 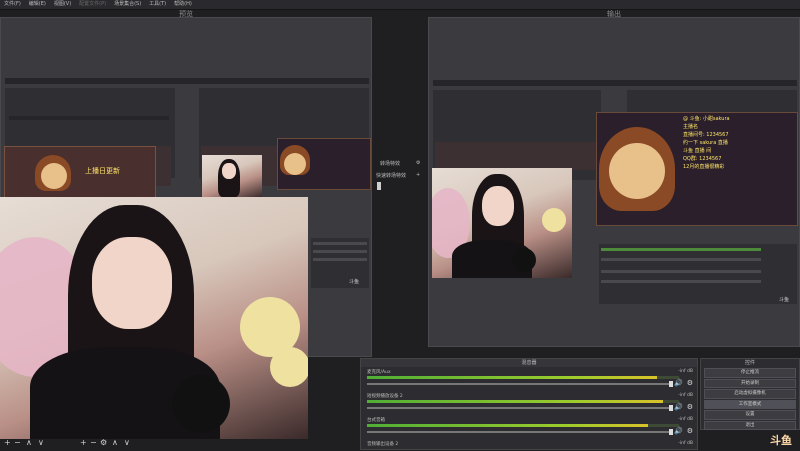 I want to click on start-virtual-camera-button: 启动虚拟摄像机, so click(x=750, y=394).